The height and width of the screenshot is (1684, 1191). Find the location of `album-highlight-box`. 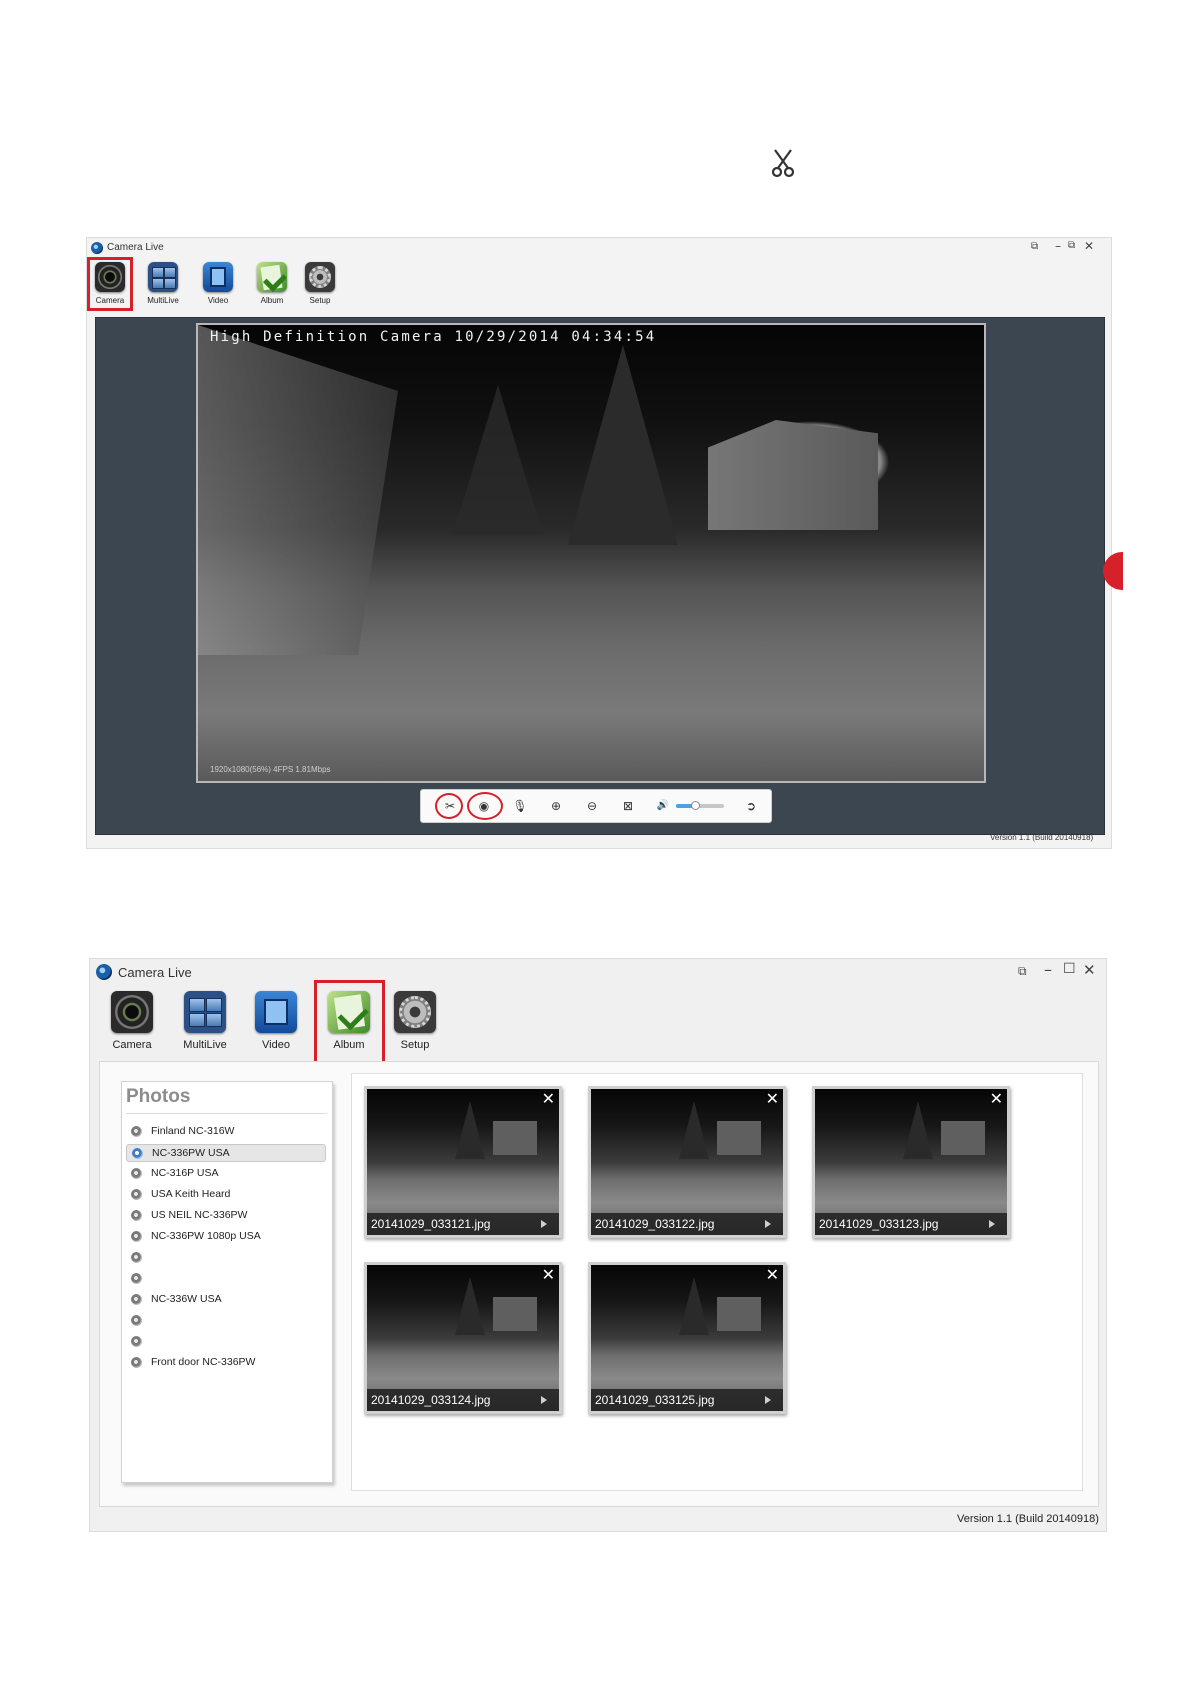

album-highlight-box is located at coordinates (349, 1022).